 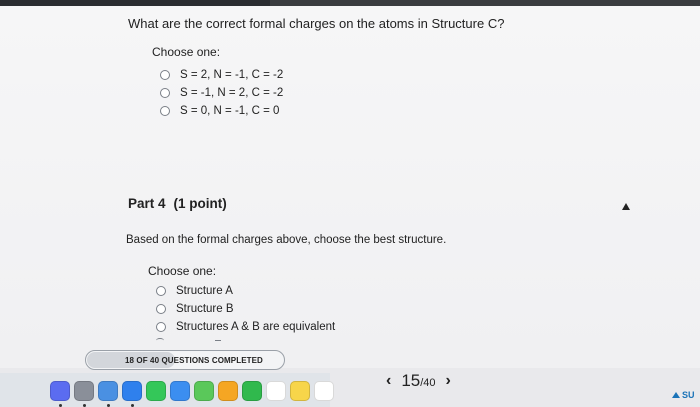 What do you see at coordinates (132, 391) in the screenshot?
I see `safari-icon` at bounding box center [132, 391].